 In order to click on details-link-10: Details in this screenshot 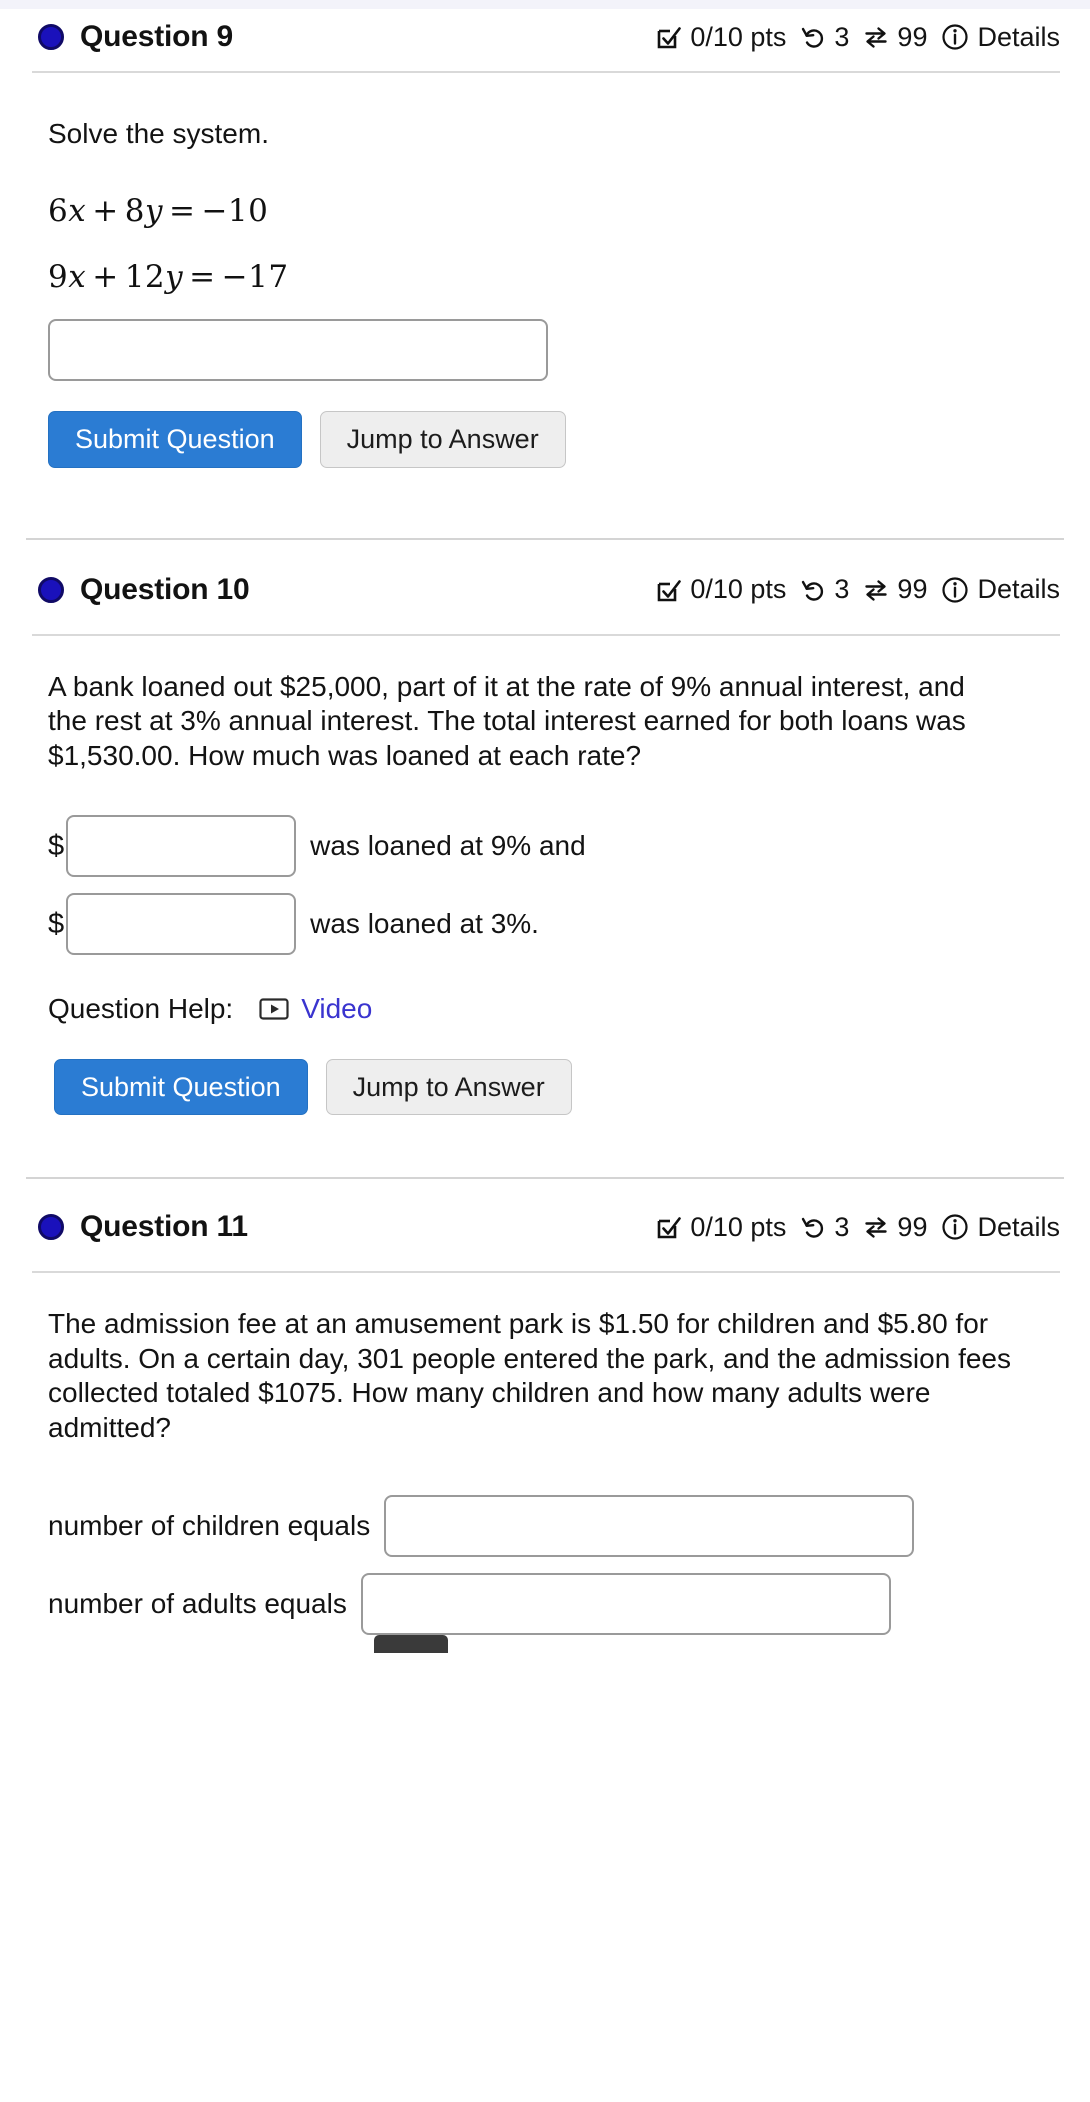, I will do `click(1000, 589)`.